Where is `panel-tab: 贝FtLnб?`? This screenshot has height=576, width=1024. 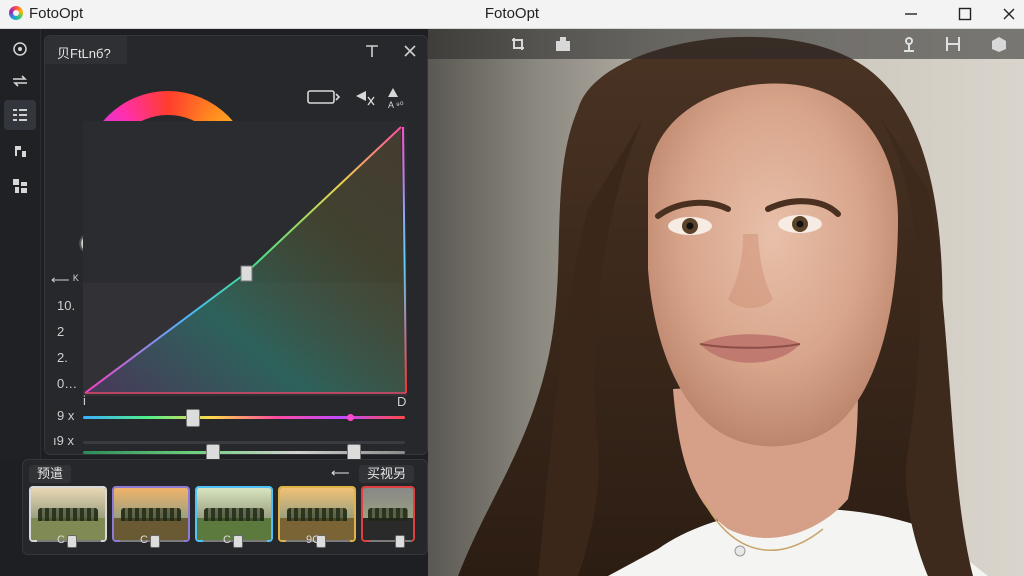
panel-tab: 贝FtLnб? is located at coordinates (86, 50).